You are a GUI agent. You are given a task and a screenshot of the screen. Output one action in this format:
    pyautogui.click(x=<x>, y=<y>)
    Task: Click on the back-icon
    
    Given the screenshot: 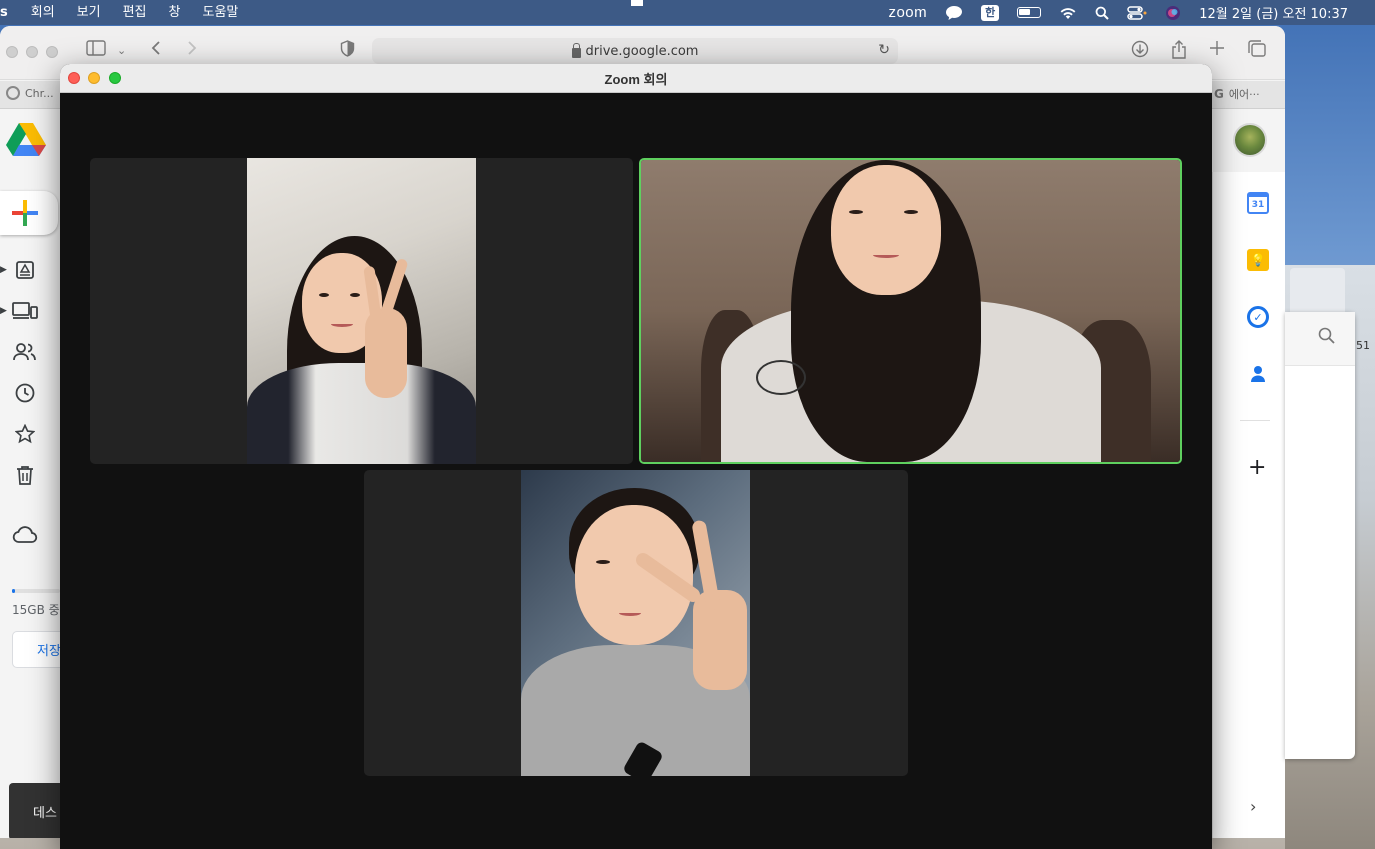 What is the action you would take?
    pyautogui.click(x=156, y=50)
    